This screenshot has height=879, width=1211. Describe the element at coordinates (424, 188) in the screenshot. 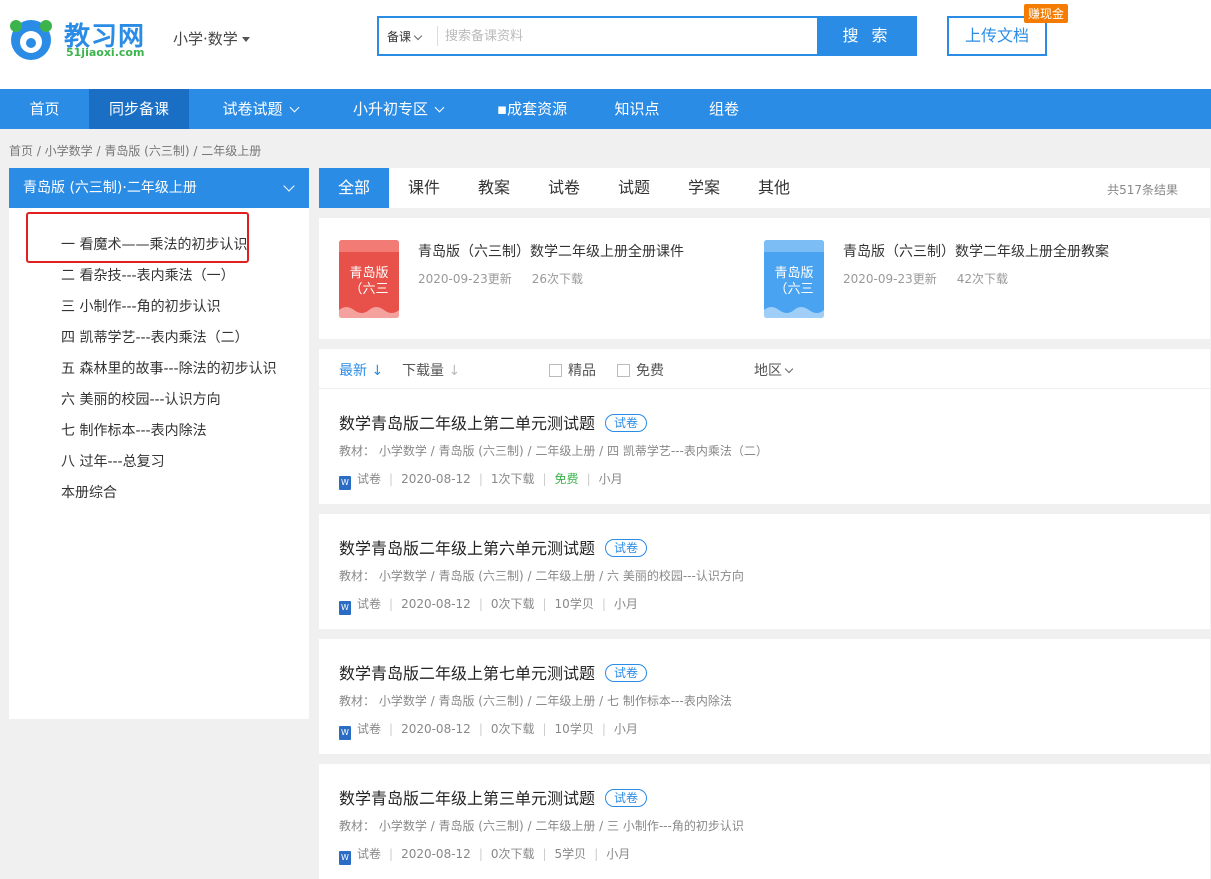

I see `tab-courseware: 课件` at that location.